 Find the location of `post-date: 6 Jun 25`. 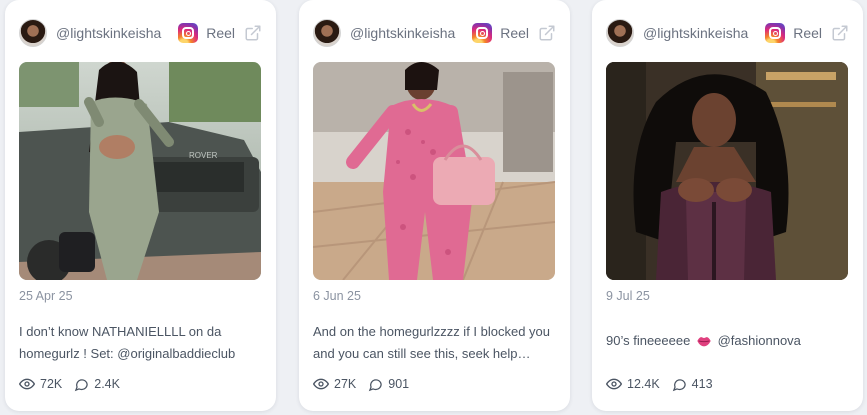

post-date: 6 Jun 25 is located at coordinates (337, 296).